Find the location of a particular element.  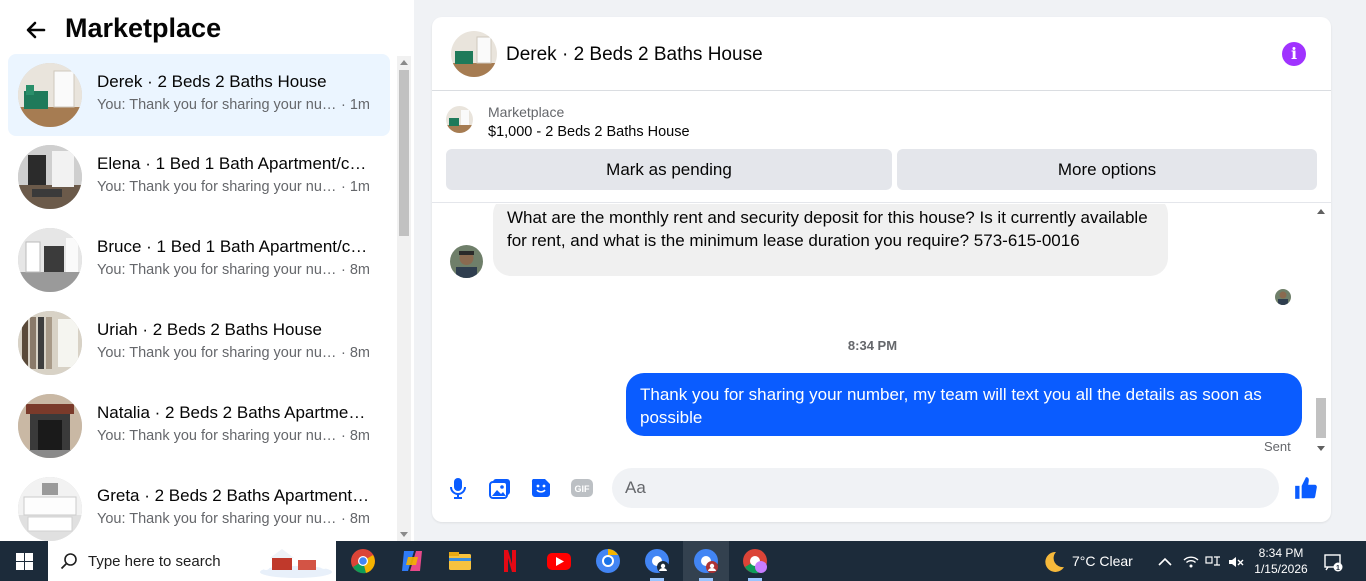

moon-weather-icon is located at coordinates (1053, 562).